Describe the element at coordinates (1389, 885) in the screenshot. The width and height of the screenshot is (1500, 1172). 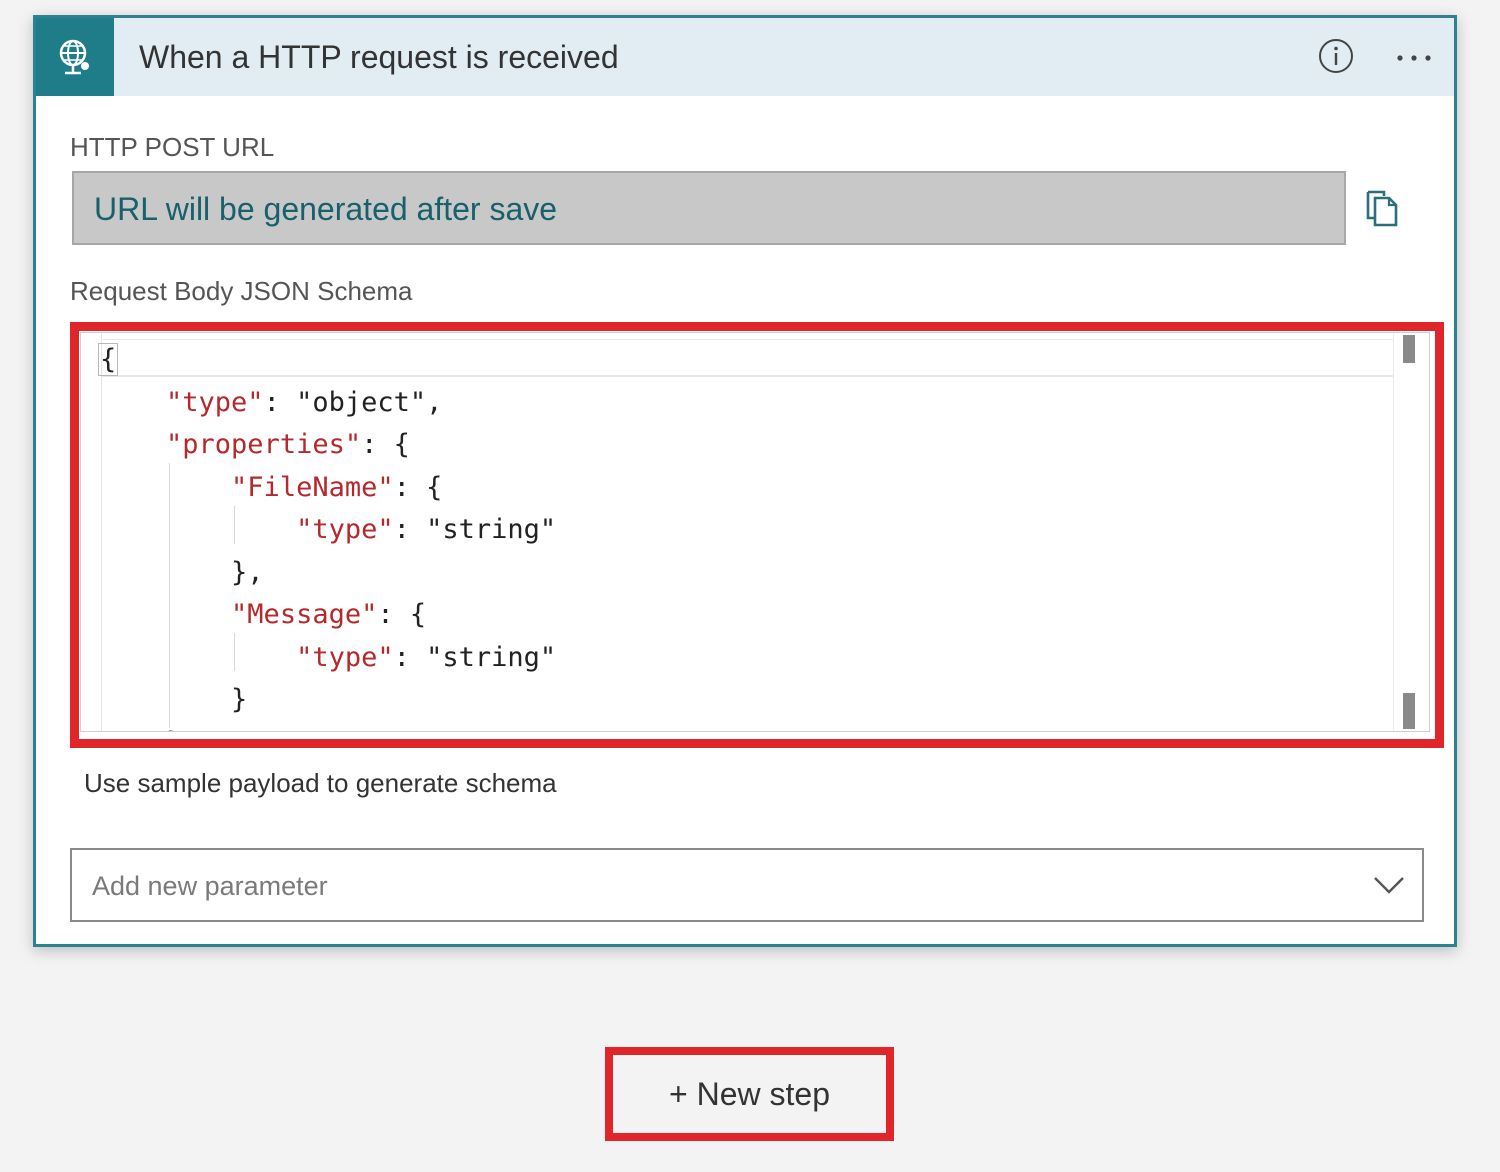
I see `chevron-down-icon` at that location.